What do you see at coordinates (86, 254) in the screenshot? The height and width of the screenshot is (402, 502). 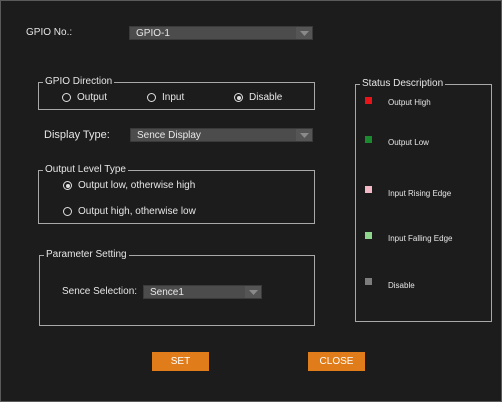 I see `parameter-setting-legend: Parameter Setting` at bounding box center [86, 254].